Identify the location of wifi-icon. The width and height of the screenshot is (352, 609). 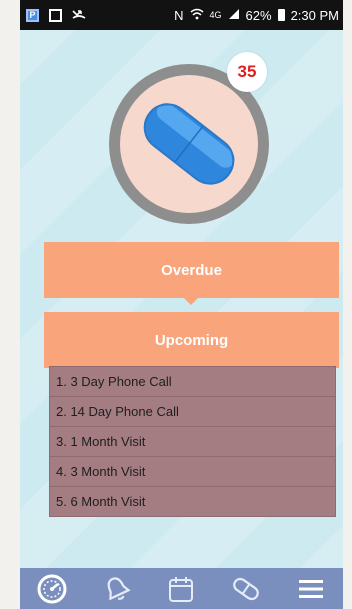
(197, 15).